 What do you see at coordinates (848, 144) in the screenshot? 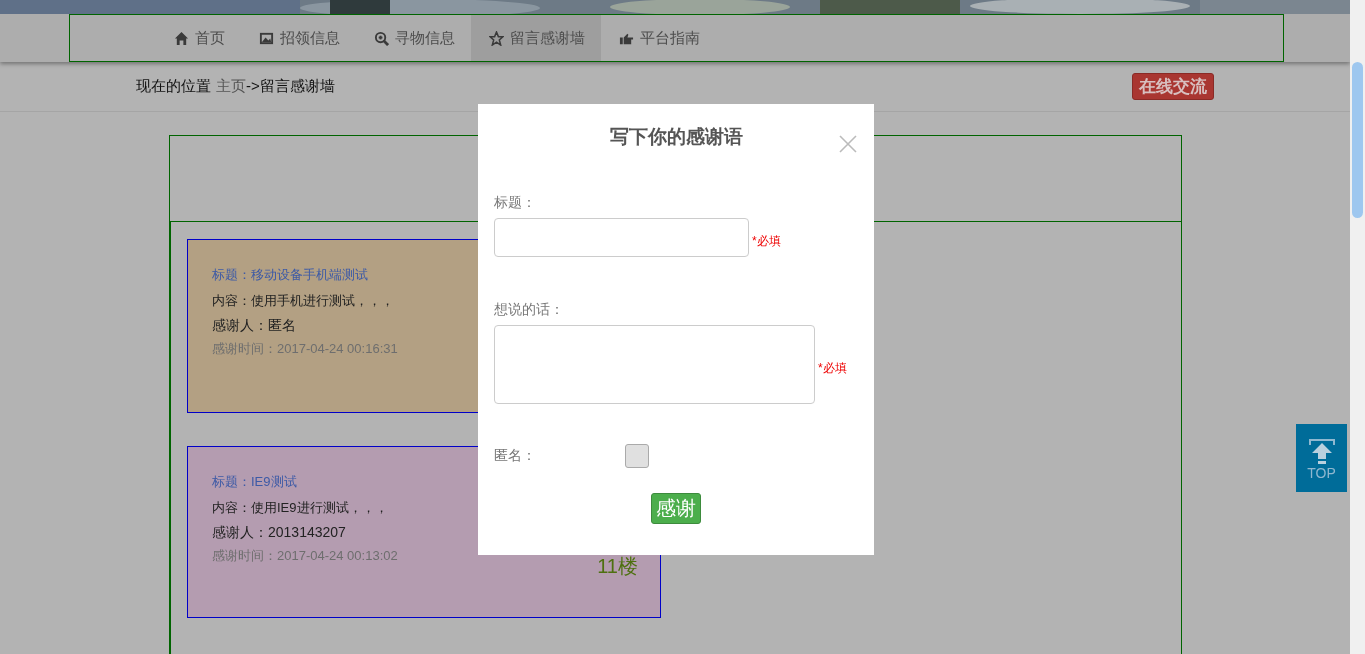
I see `close-icon` at bounding box center [848, 144].